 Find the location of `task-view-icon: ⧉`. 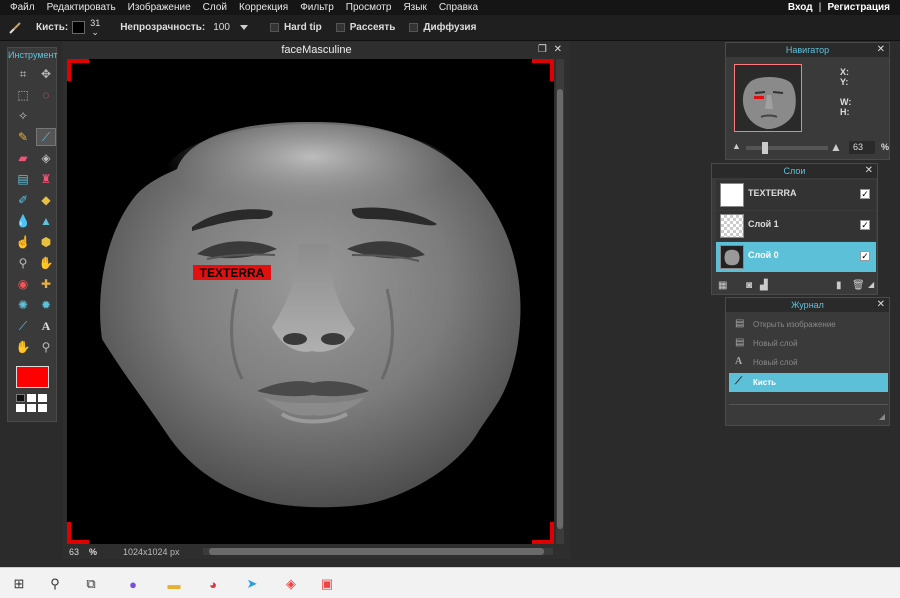

task-view-icon: ⧉ is located at coordinates (91, 584).